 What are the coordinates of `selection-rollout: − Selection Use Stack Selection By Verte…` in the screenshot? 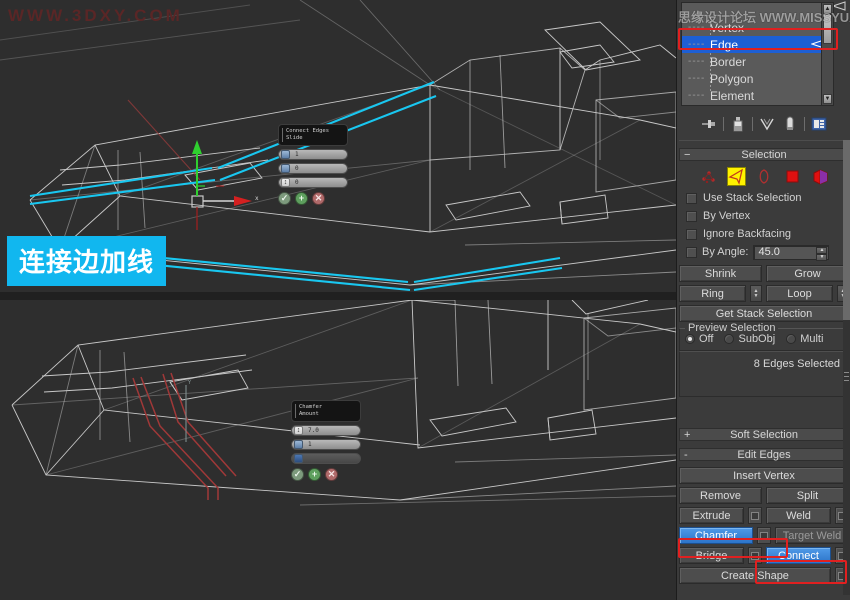 It's located at (764, 272).